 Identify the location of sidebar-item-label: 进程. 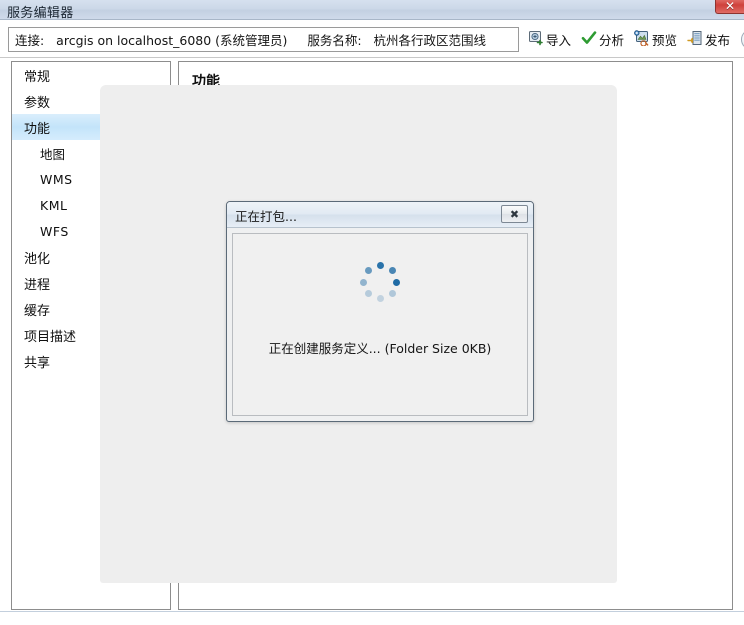
(37, 285).